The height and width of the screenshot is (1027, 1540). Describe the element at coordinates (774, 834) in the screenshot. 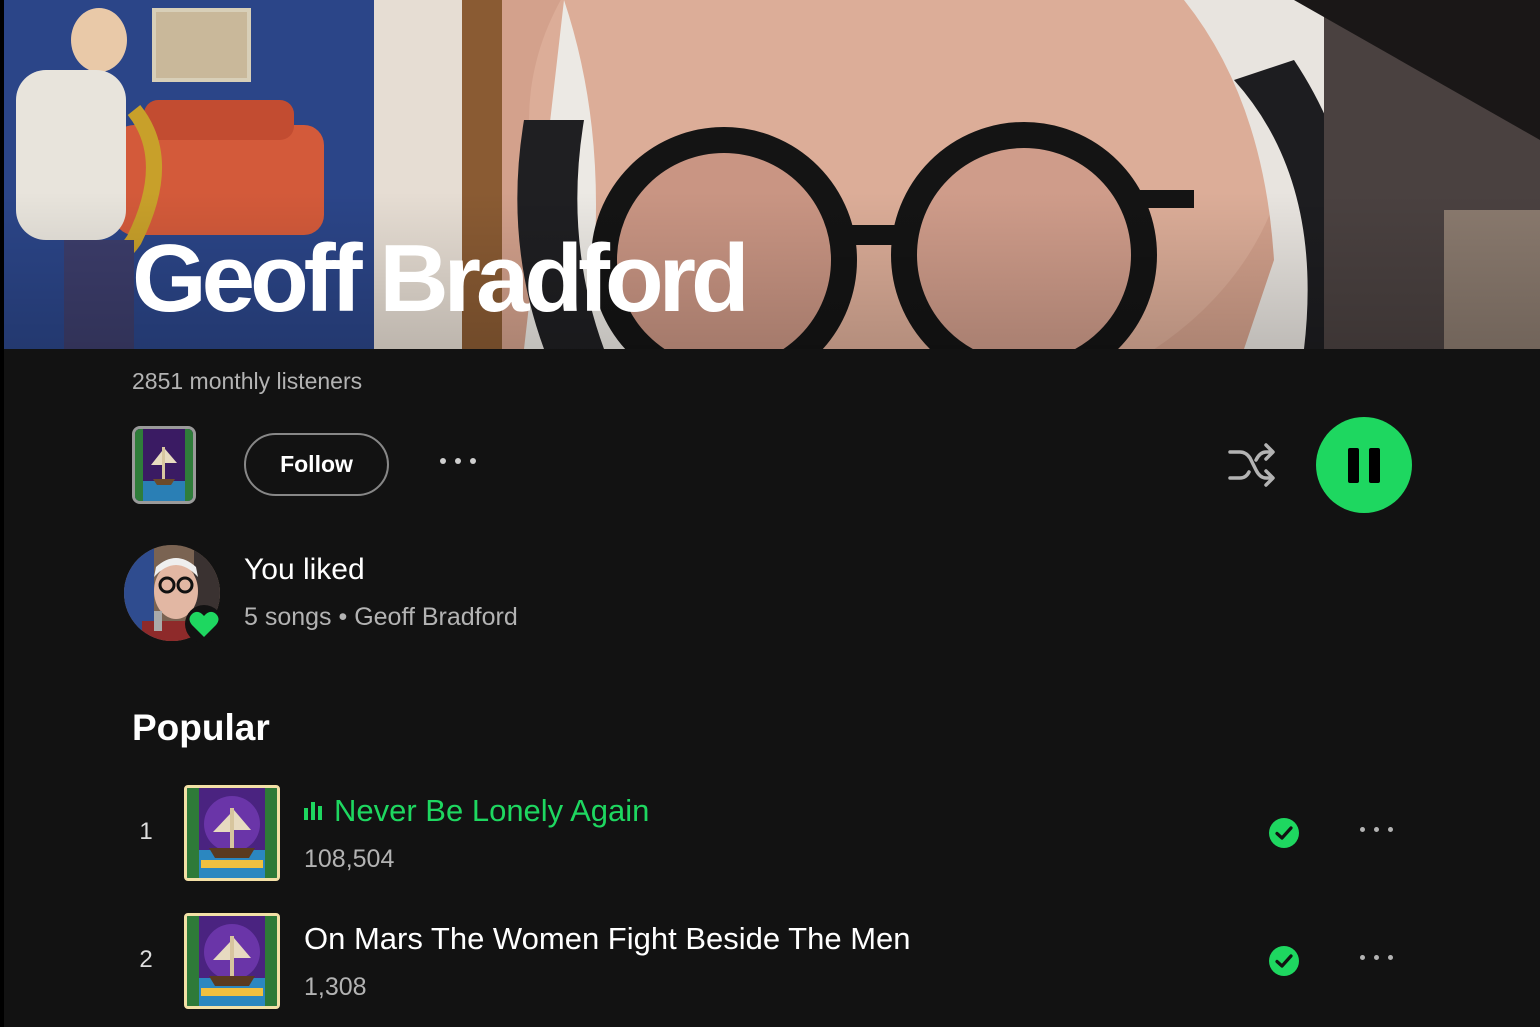

I see `track-row: 1 Never Be Lonely Again 108,504` at that location.